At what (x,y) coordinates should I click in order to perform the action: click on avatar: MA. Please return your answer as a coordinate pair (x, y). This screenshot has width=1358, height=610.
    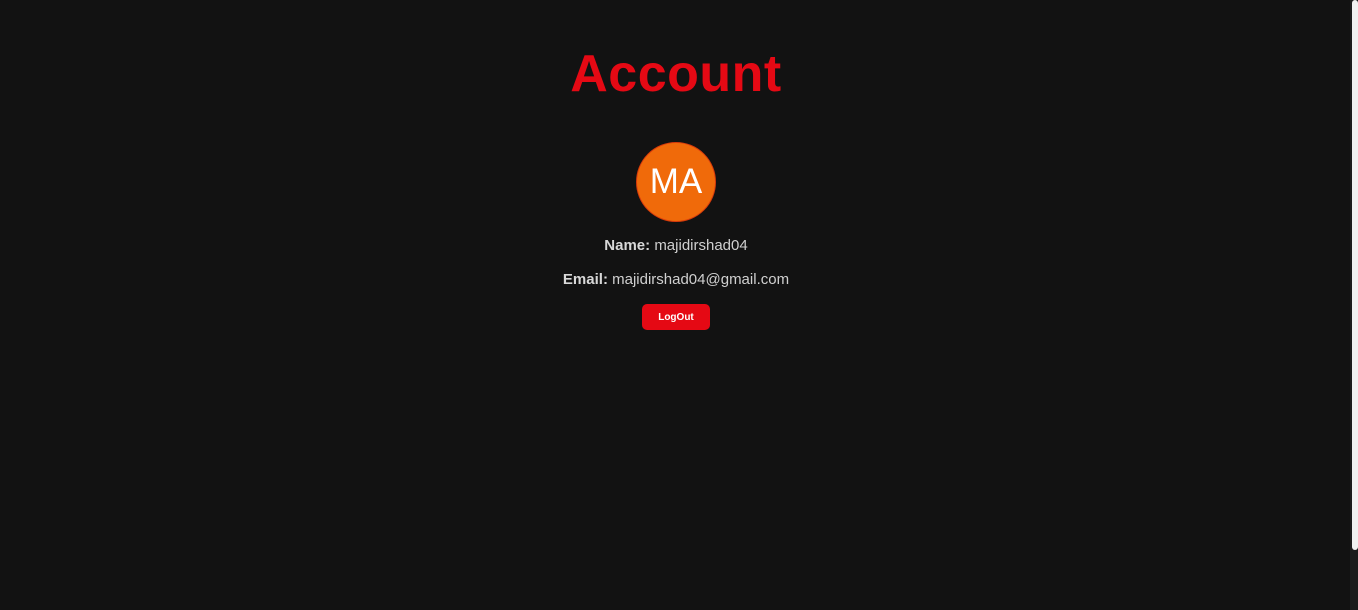
    Looking at the image, I should click on (676, 182).